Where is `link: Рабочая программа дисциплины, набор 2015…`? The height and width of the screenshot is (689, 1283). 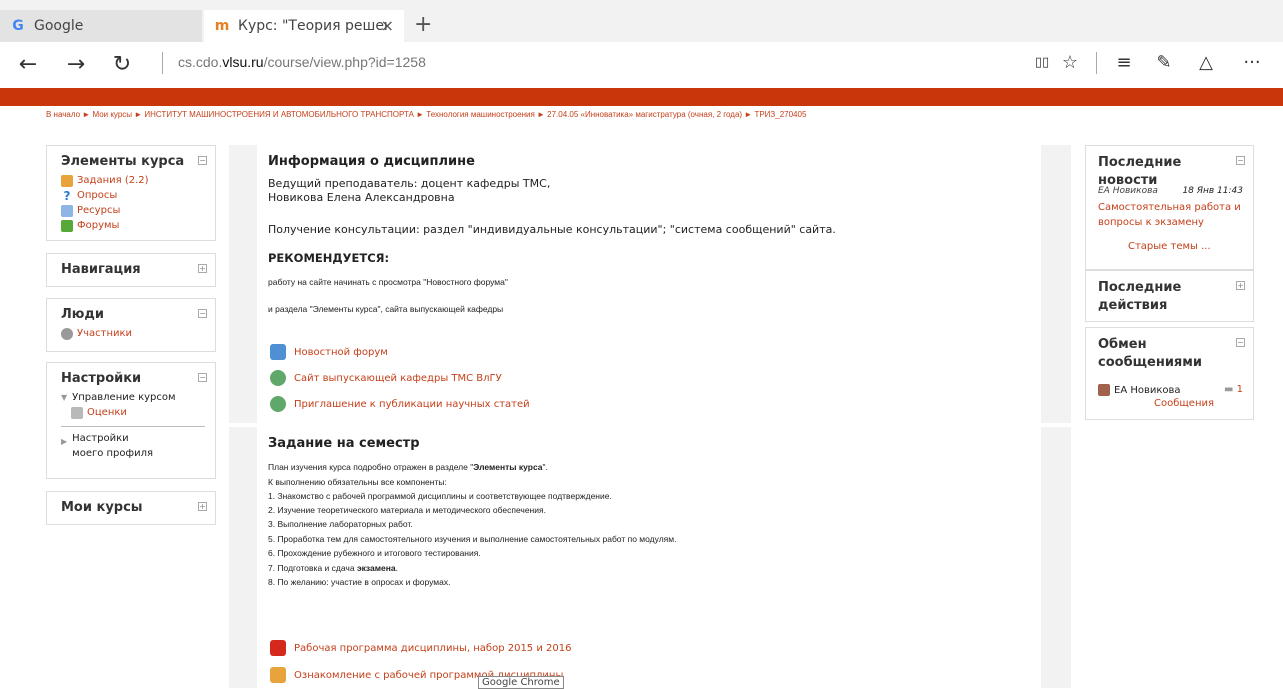 link: Рабочая программа дисциплины, набор 2015… is located at coordinates (432, 648).